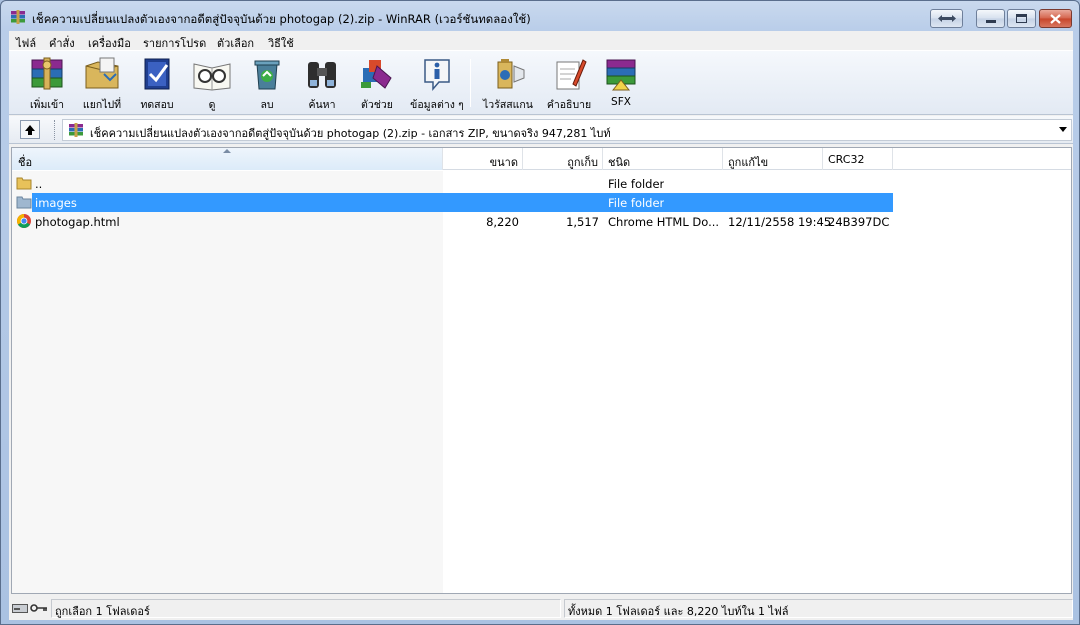 Image resolution: width=1080 pixels, height=625 pixels. What do you see at coordinates (462, 202) in the screenshot?
I see `selection-highlight` at bounding box center [462, 202].